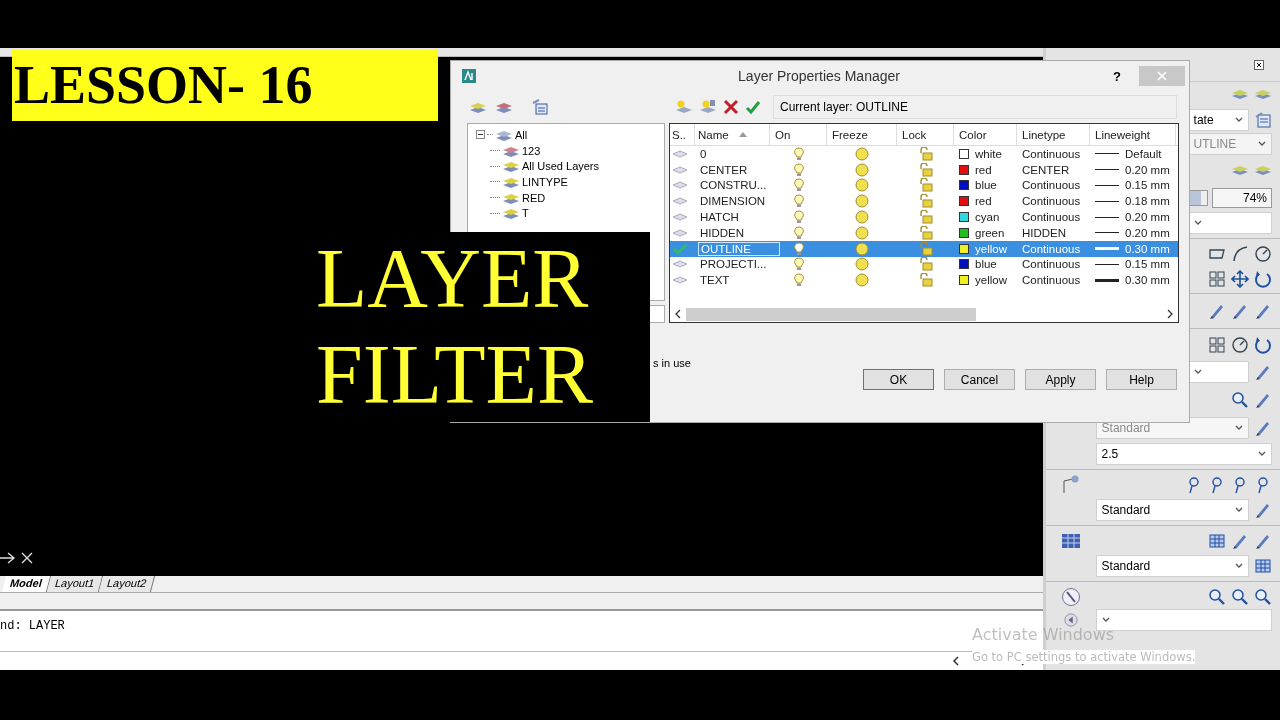 This screenshot has width=1280, height=720. I want to click on back-icon, so click(1070, 620).